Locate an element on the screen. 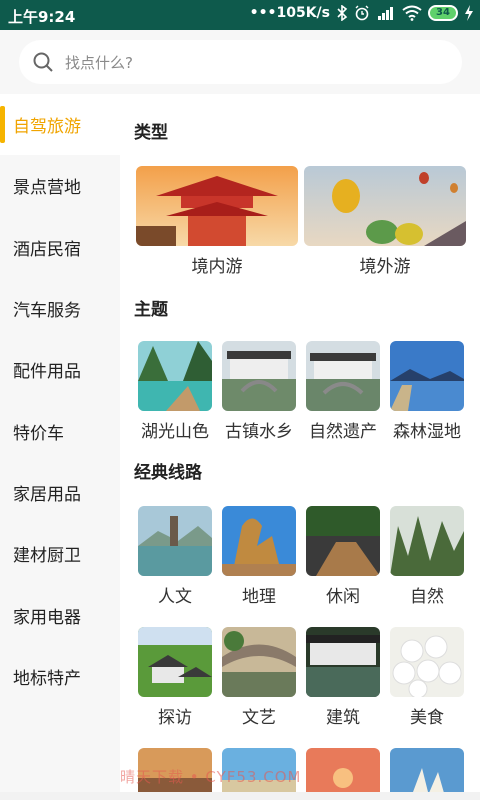 The height and width of the screenshot is (800, 480). section-title-theme: 主题 is located at coordinates (151, 310).